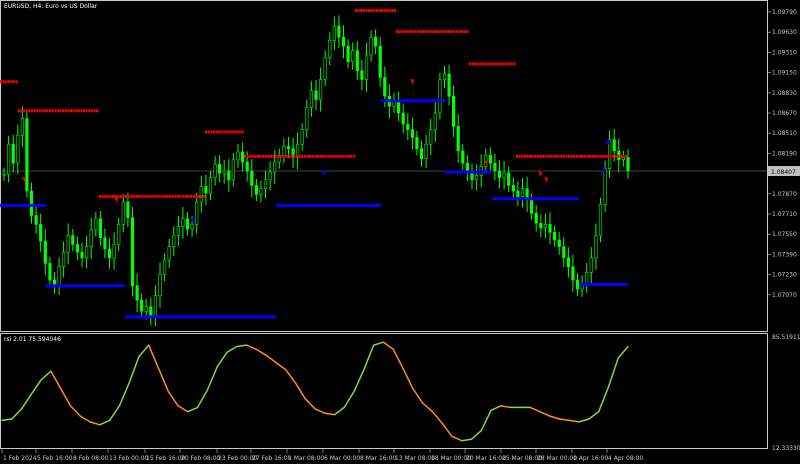 The width and height of the screenshot is (800, 464). What do you see at coordinates (272, 458) in the screenshot?
I see `time-tick-label: 27 Feb 16:00` at bounding box center [272, 458].